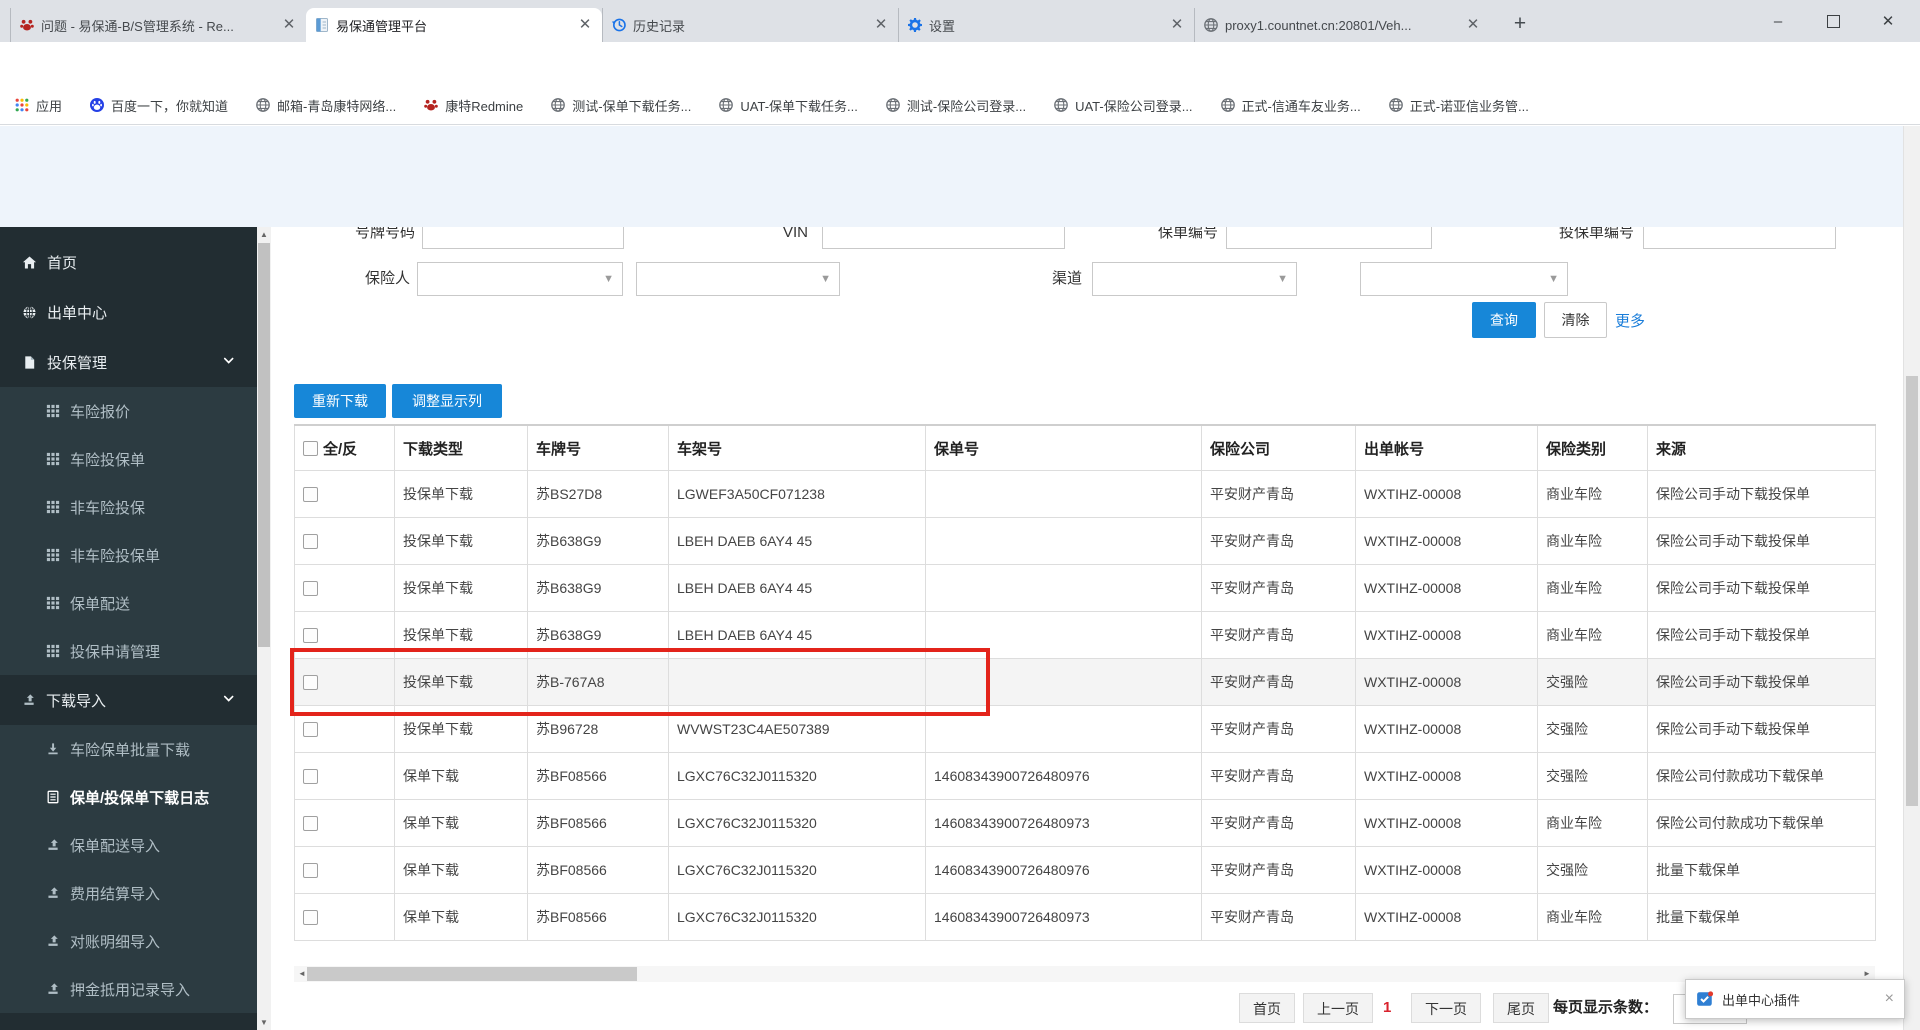 The image size is (1920, 1030). What do you see at coordinates (264, 234) in the screenshot?
I see `scroll-up-arrow-icon: ▲` at bounding box center [264, 234].